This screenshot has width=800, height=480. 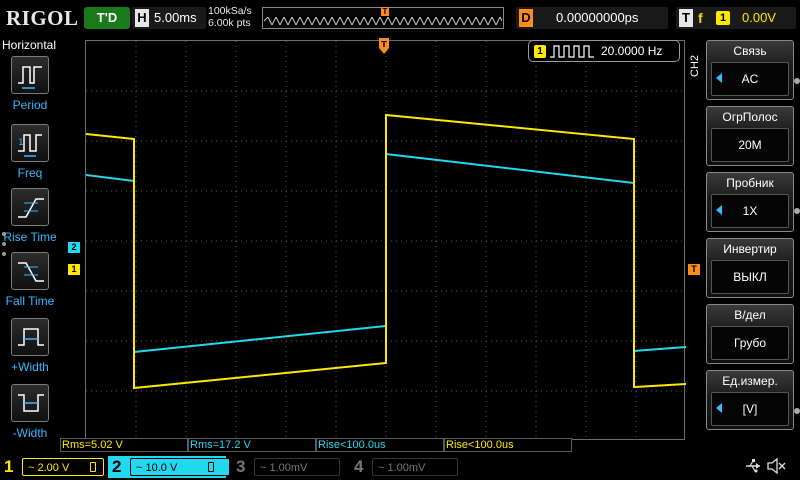 I want to click on period-label: Period, so click(x=30, y=105).